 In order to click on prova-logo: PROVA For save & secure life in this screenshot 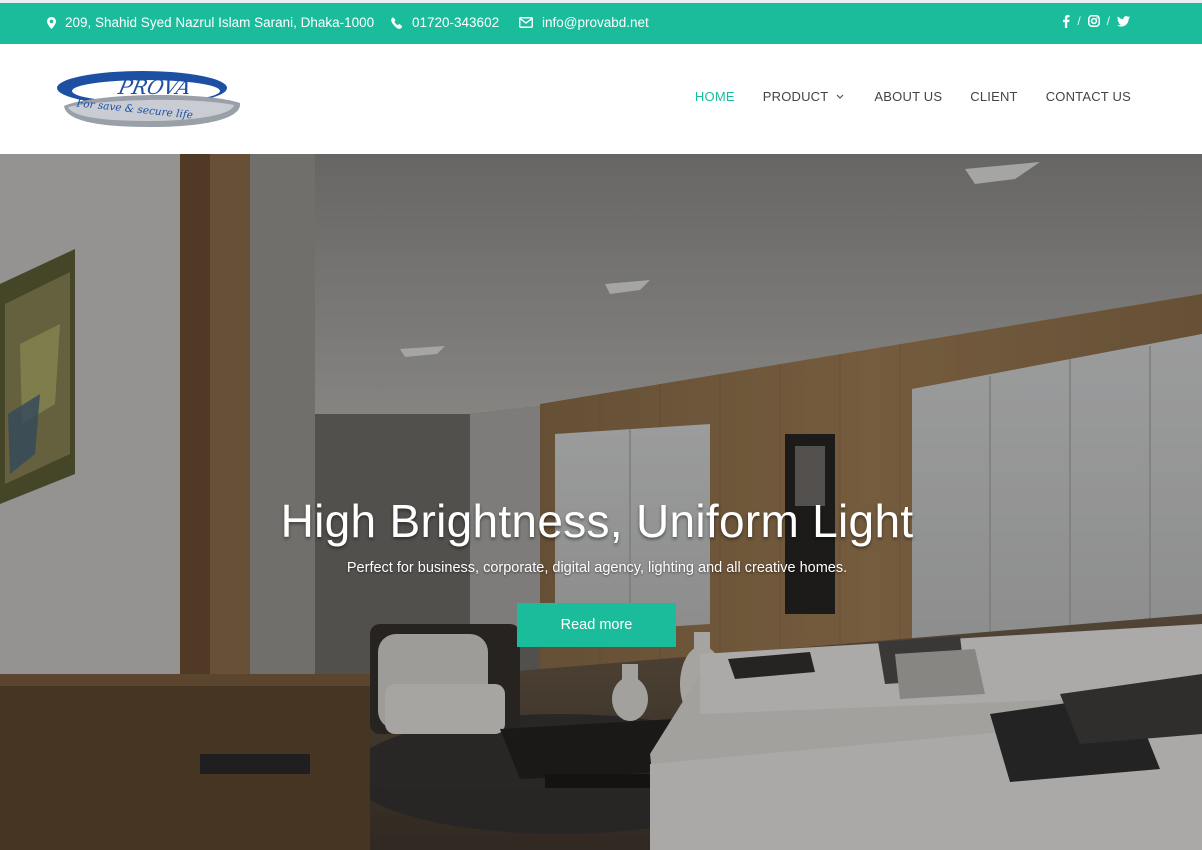, I will do `click(149, 97)`.